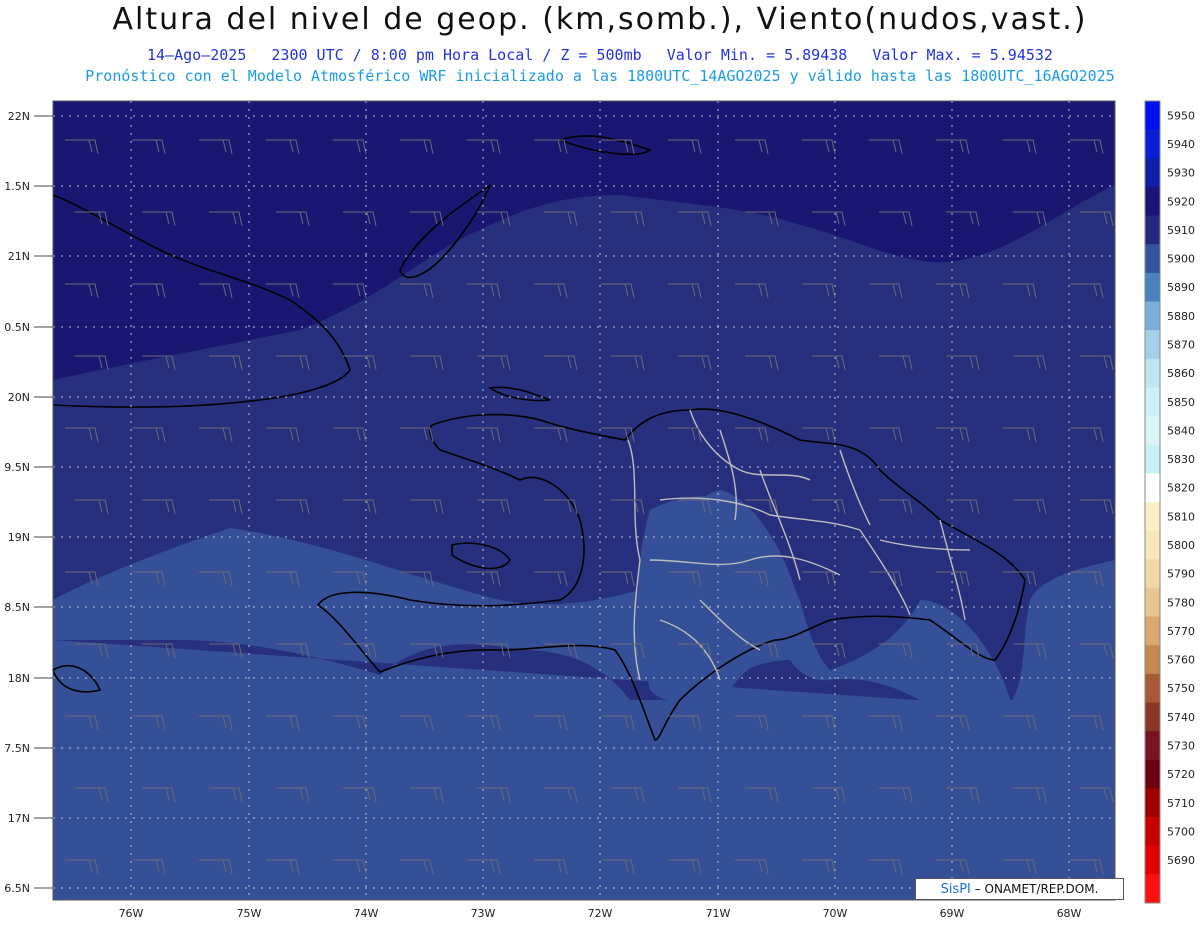 This screenshot has width=1200, height=927. What do you see at coordinates (1181, 745) in the screenshot?
I see `colorbar-label: 5730` at bounding box center [1181, 745].